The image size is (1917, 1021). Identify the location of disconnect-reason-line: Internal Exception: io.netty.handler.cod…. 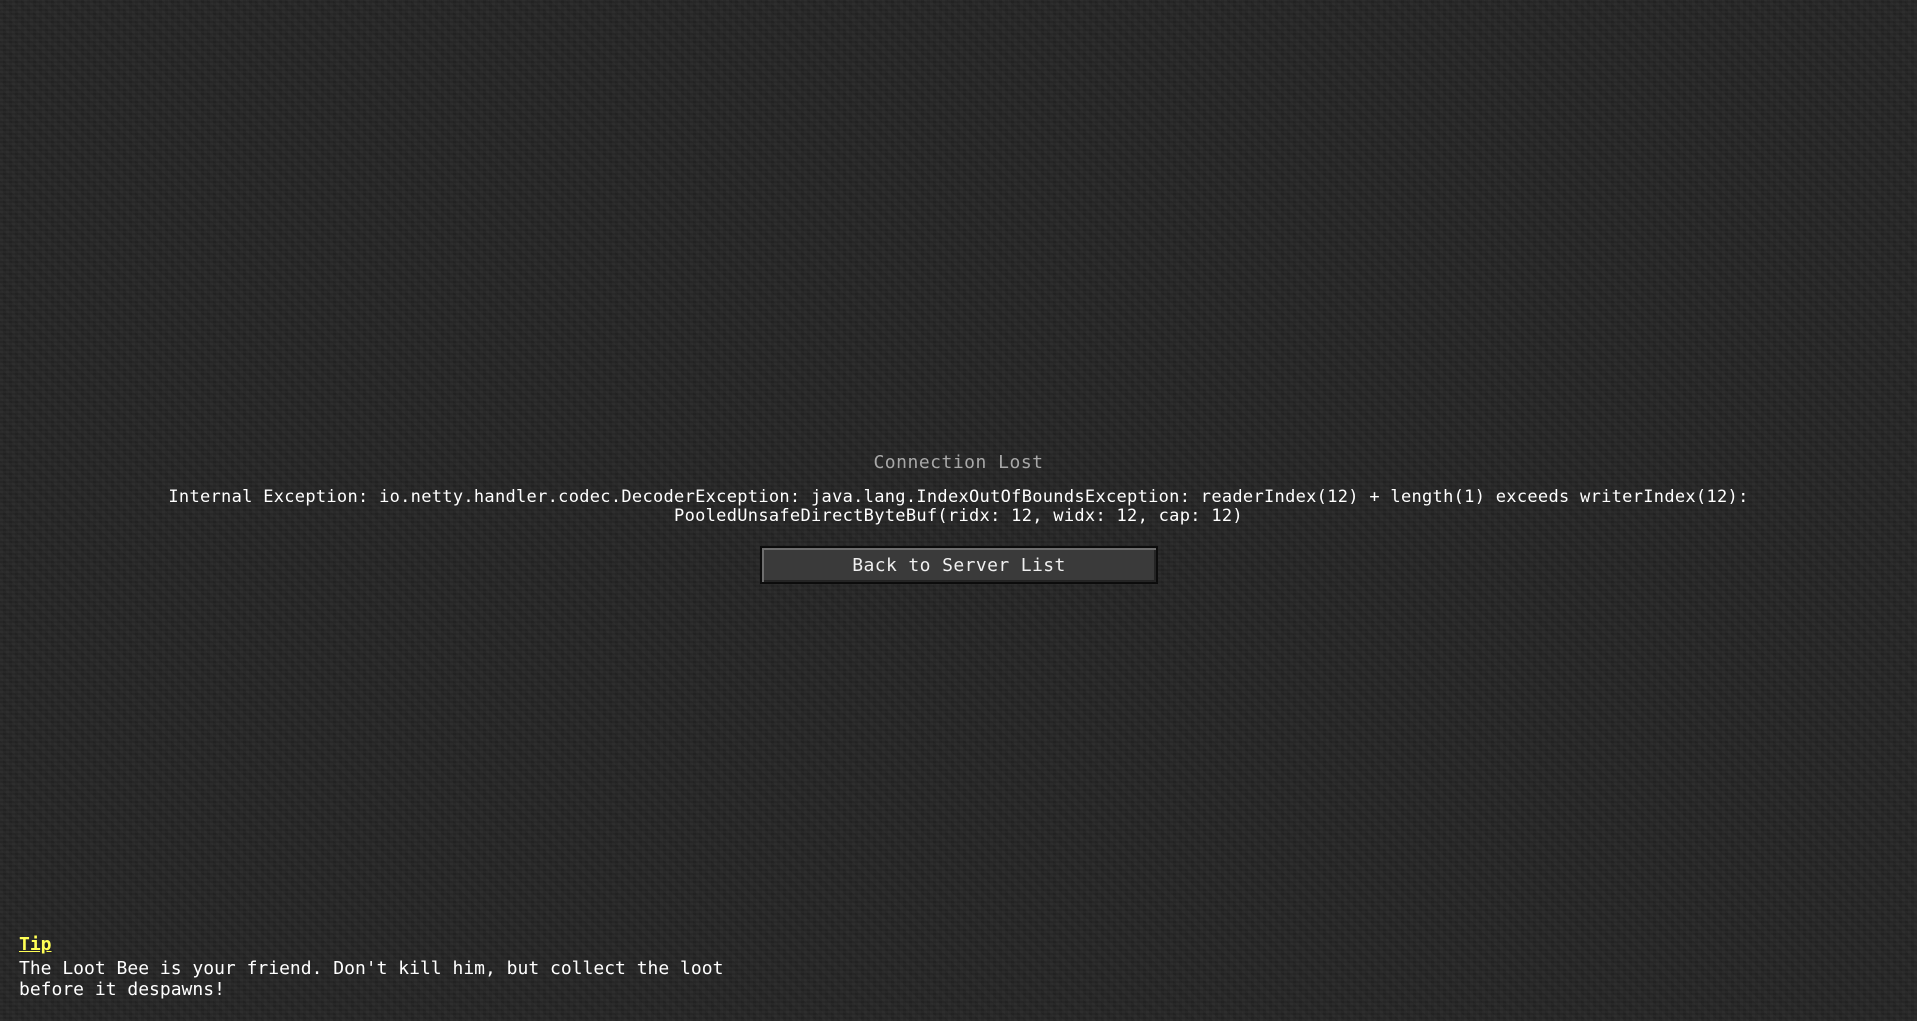
(958, 497).